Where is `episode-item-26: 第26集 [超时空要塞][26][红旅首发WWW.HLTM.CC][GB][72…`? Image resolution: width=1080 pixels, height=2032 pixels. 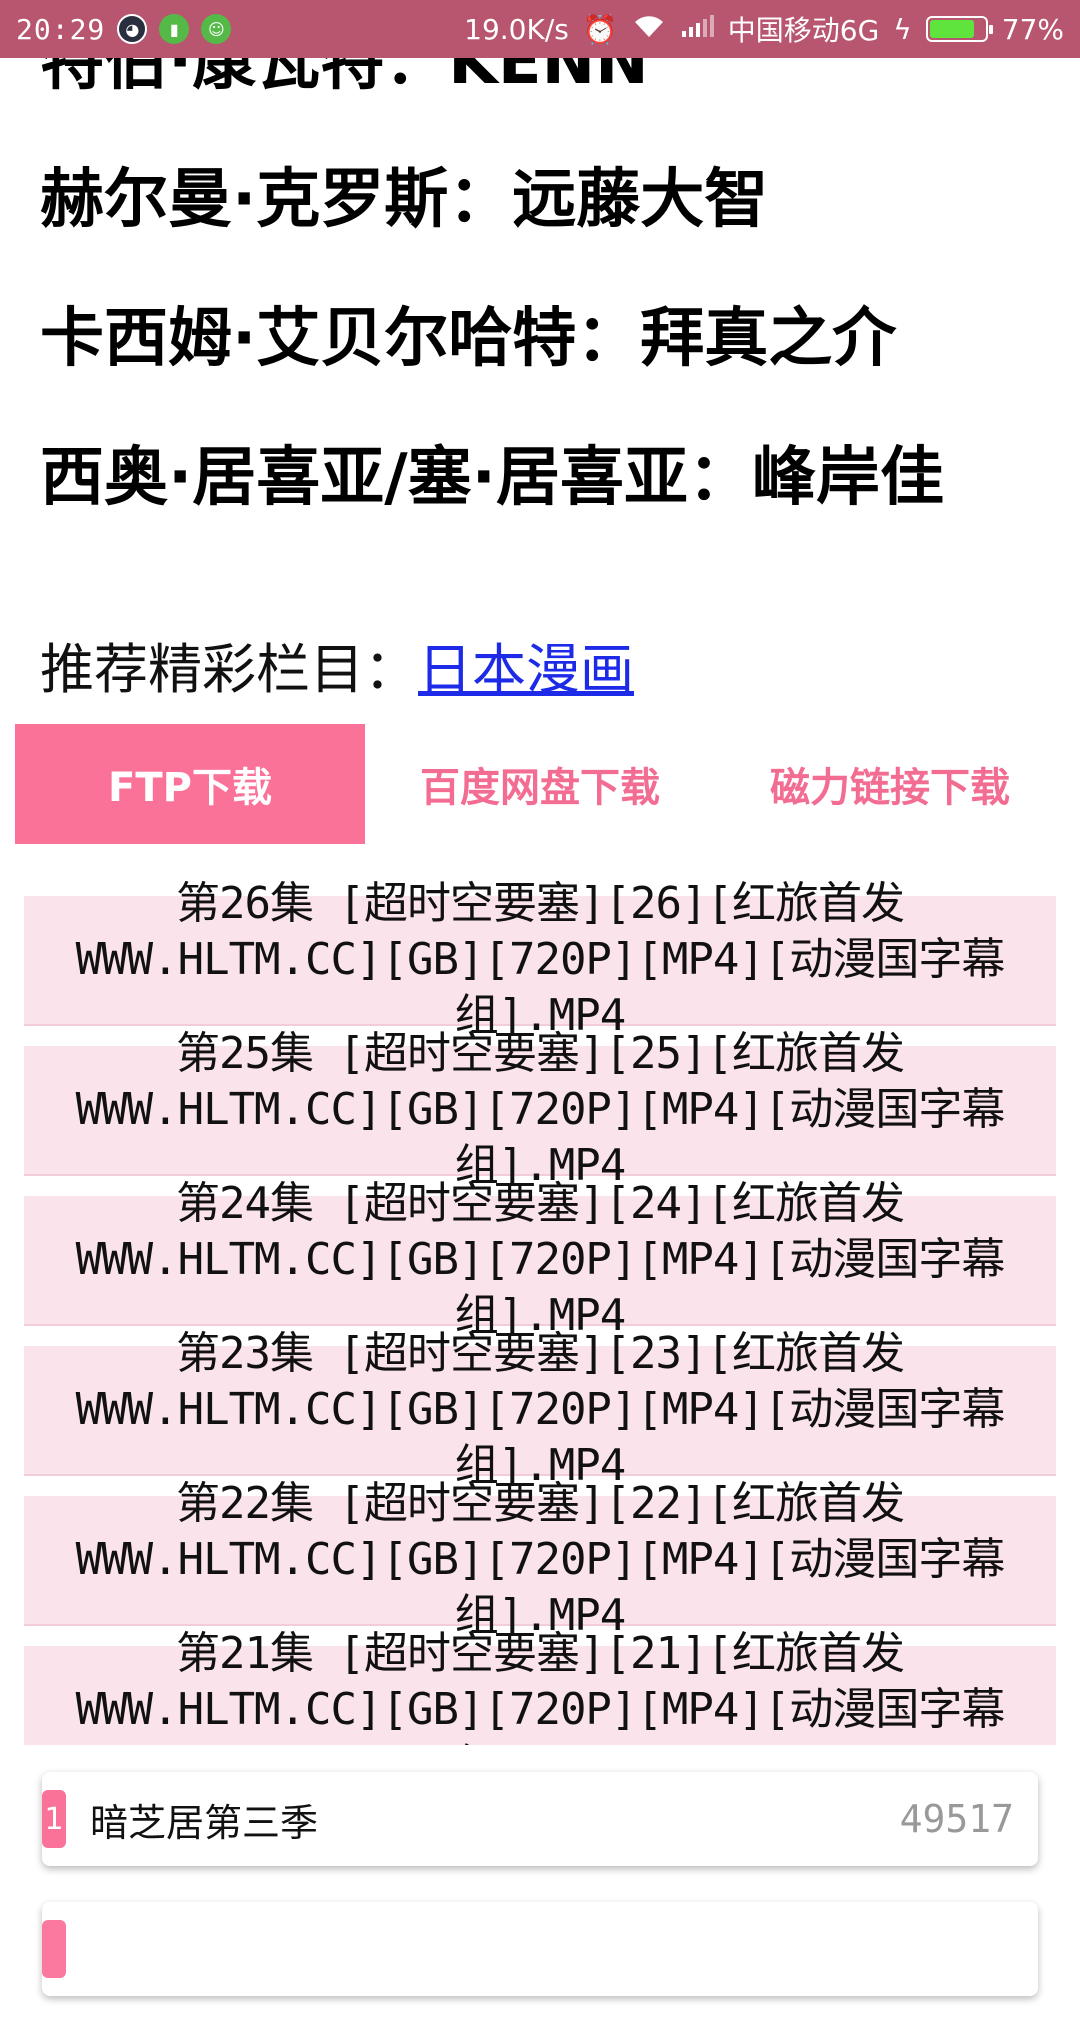
episode-item-26: 第26集 [超时空要塞][26][红旅首发WWW.HLTM.CC][GB][72… is located at coordinates (540, 959).